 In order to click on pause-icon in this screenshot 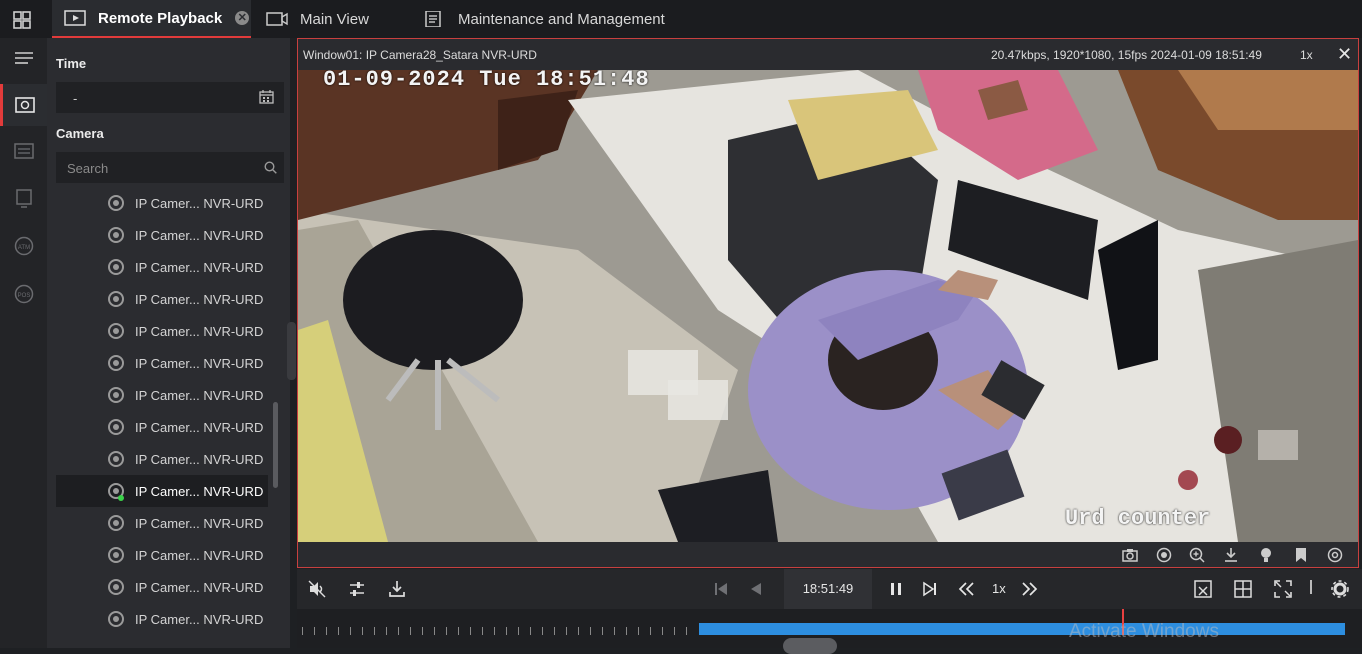, I will do `click(896, 589)`.